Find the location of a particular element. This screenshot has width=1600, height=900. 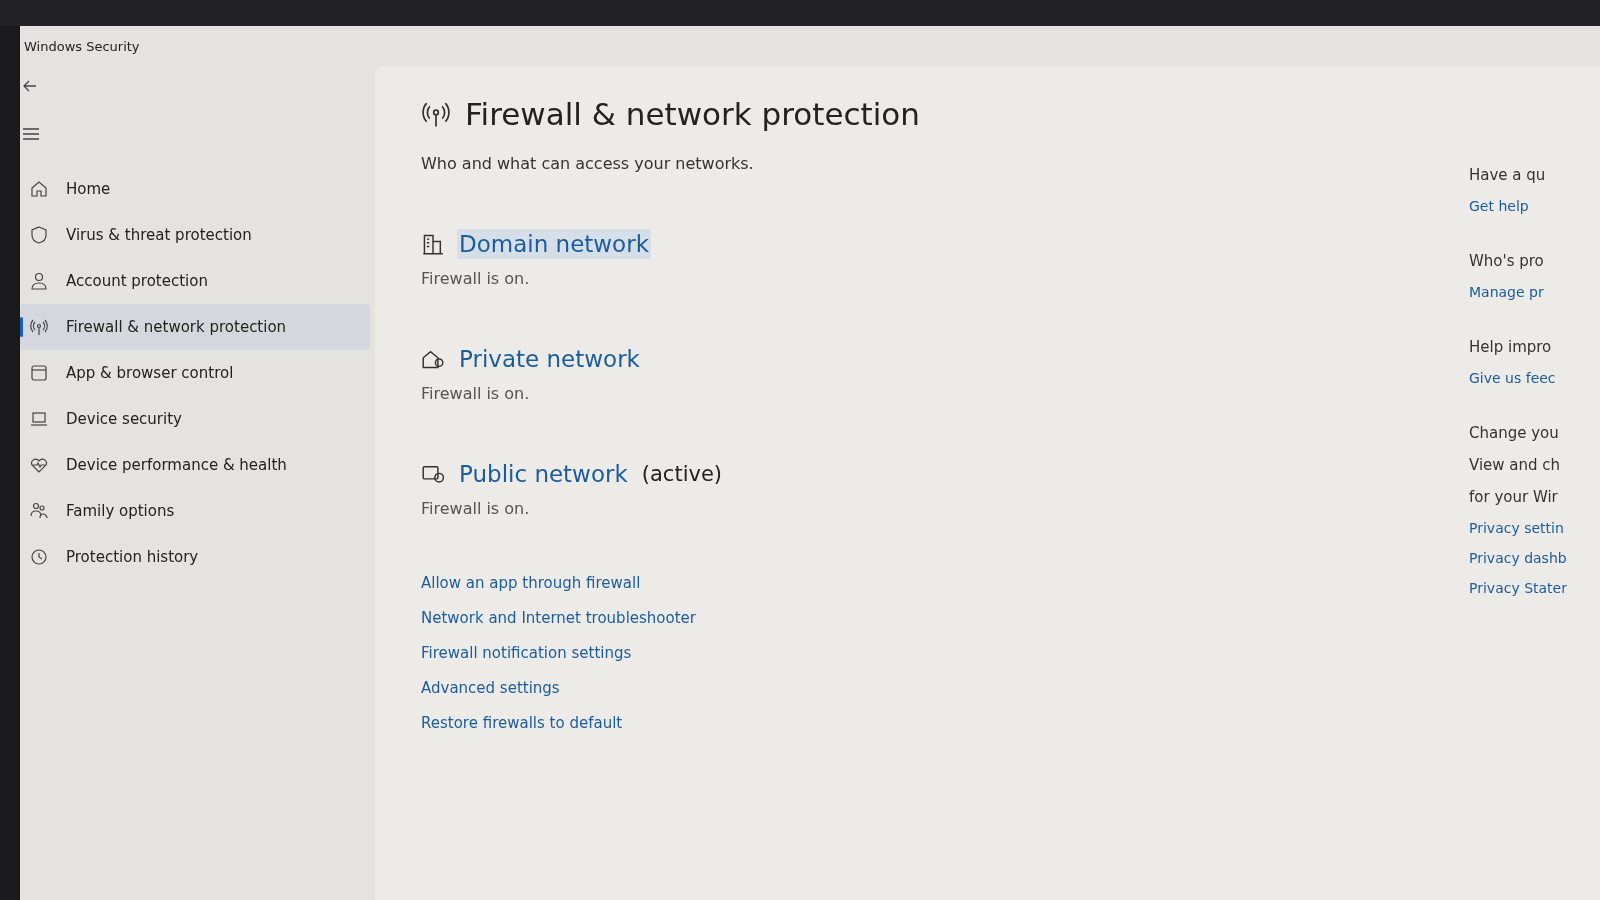

sidebar-item: Protection history is located at coordinates (195, 557).